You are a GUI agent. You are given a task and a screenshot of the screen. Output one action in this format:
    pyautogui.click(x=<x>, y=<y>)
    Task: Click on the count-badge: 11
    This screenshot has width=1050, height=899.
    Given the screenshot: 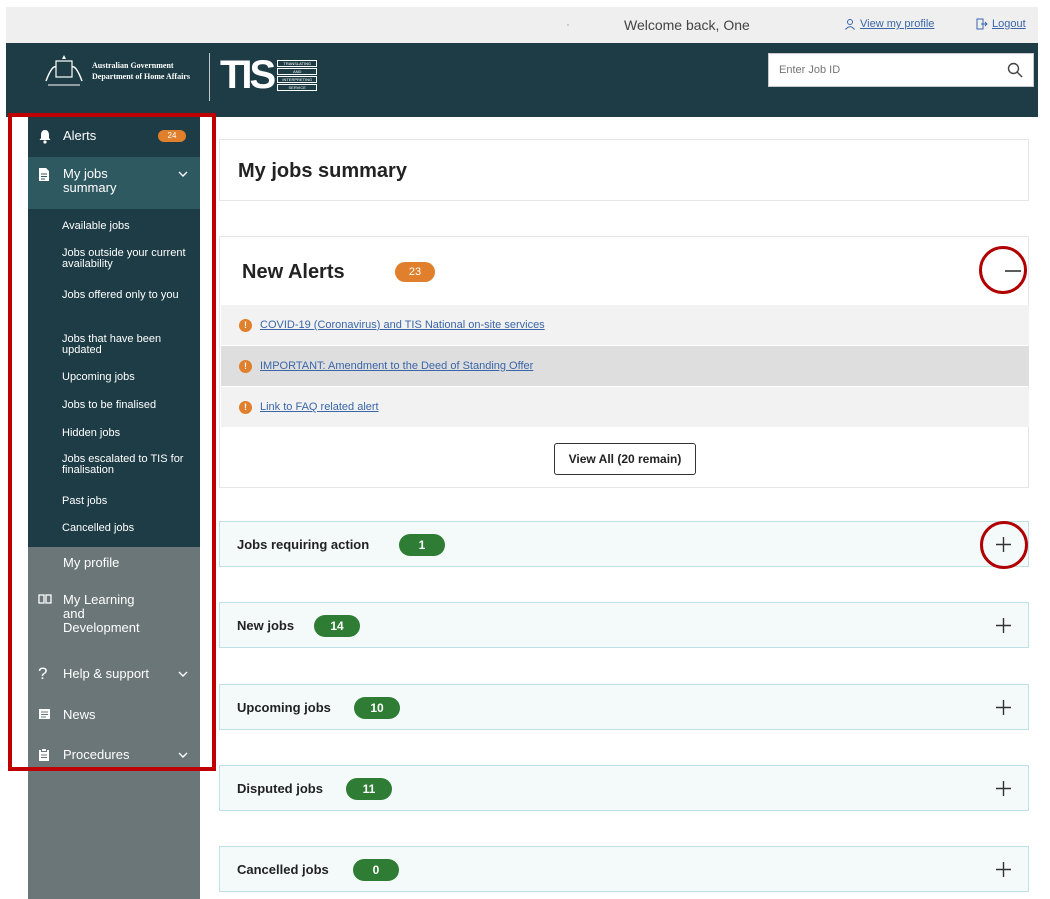 What is the action you would take?
    pyautogui.click(x=369, y=789)
    